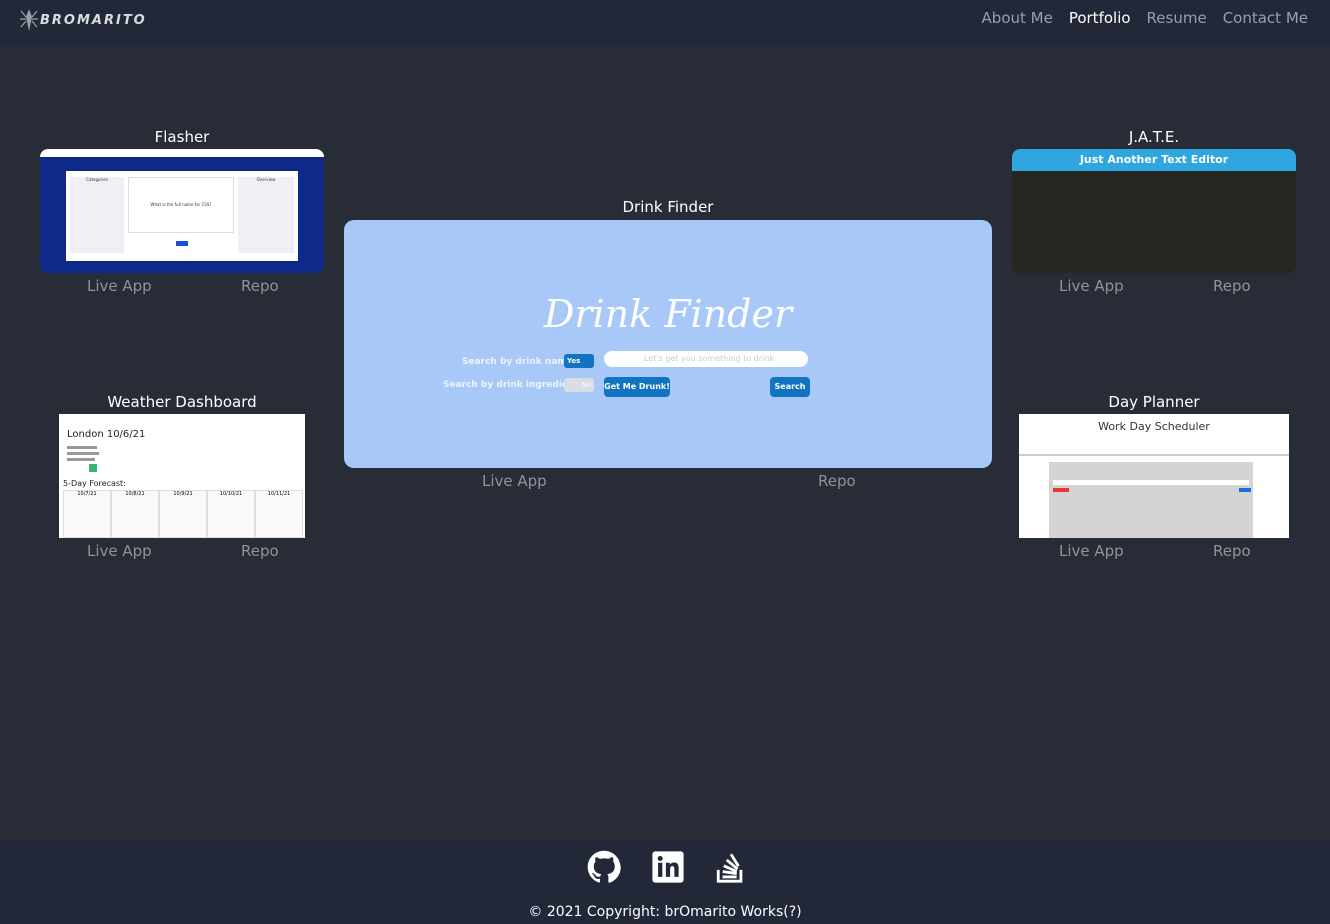 This screenshot has height=924, width=1330. I want to click on brand-logo: BROMARITO, so click(83, 20).